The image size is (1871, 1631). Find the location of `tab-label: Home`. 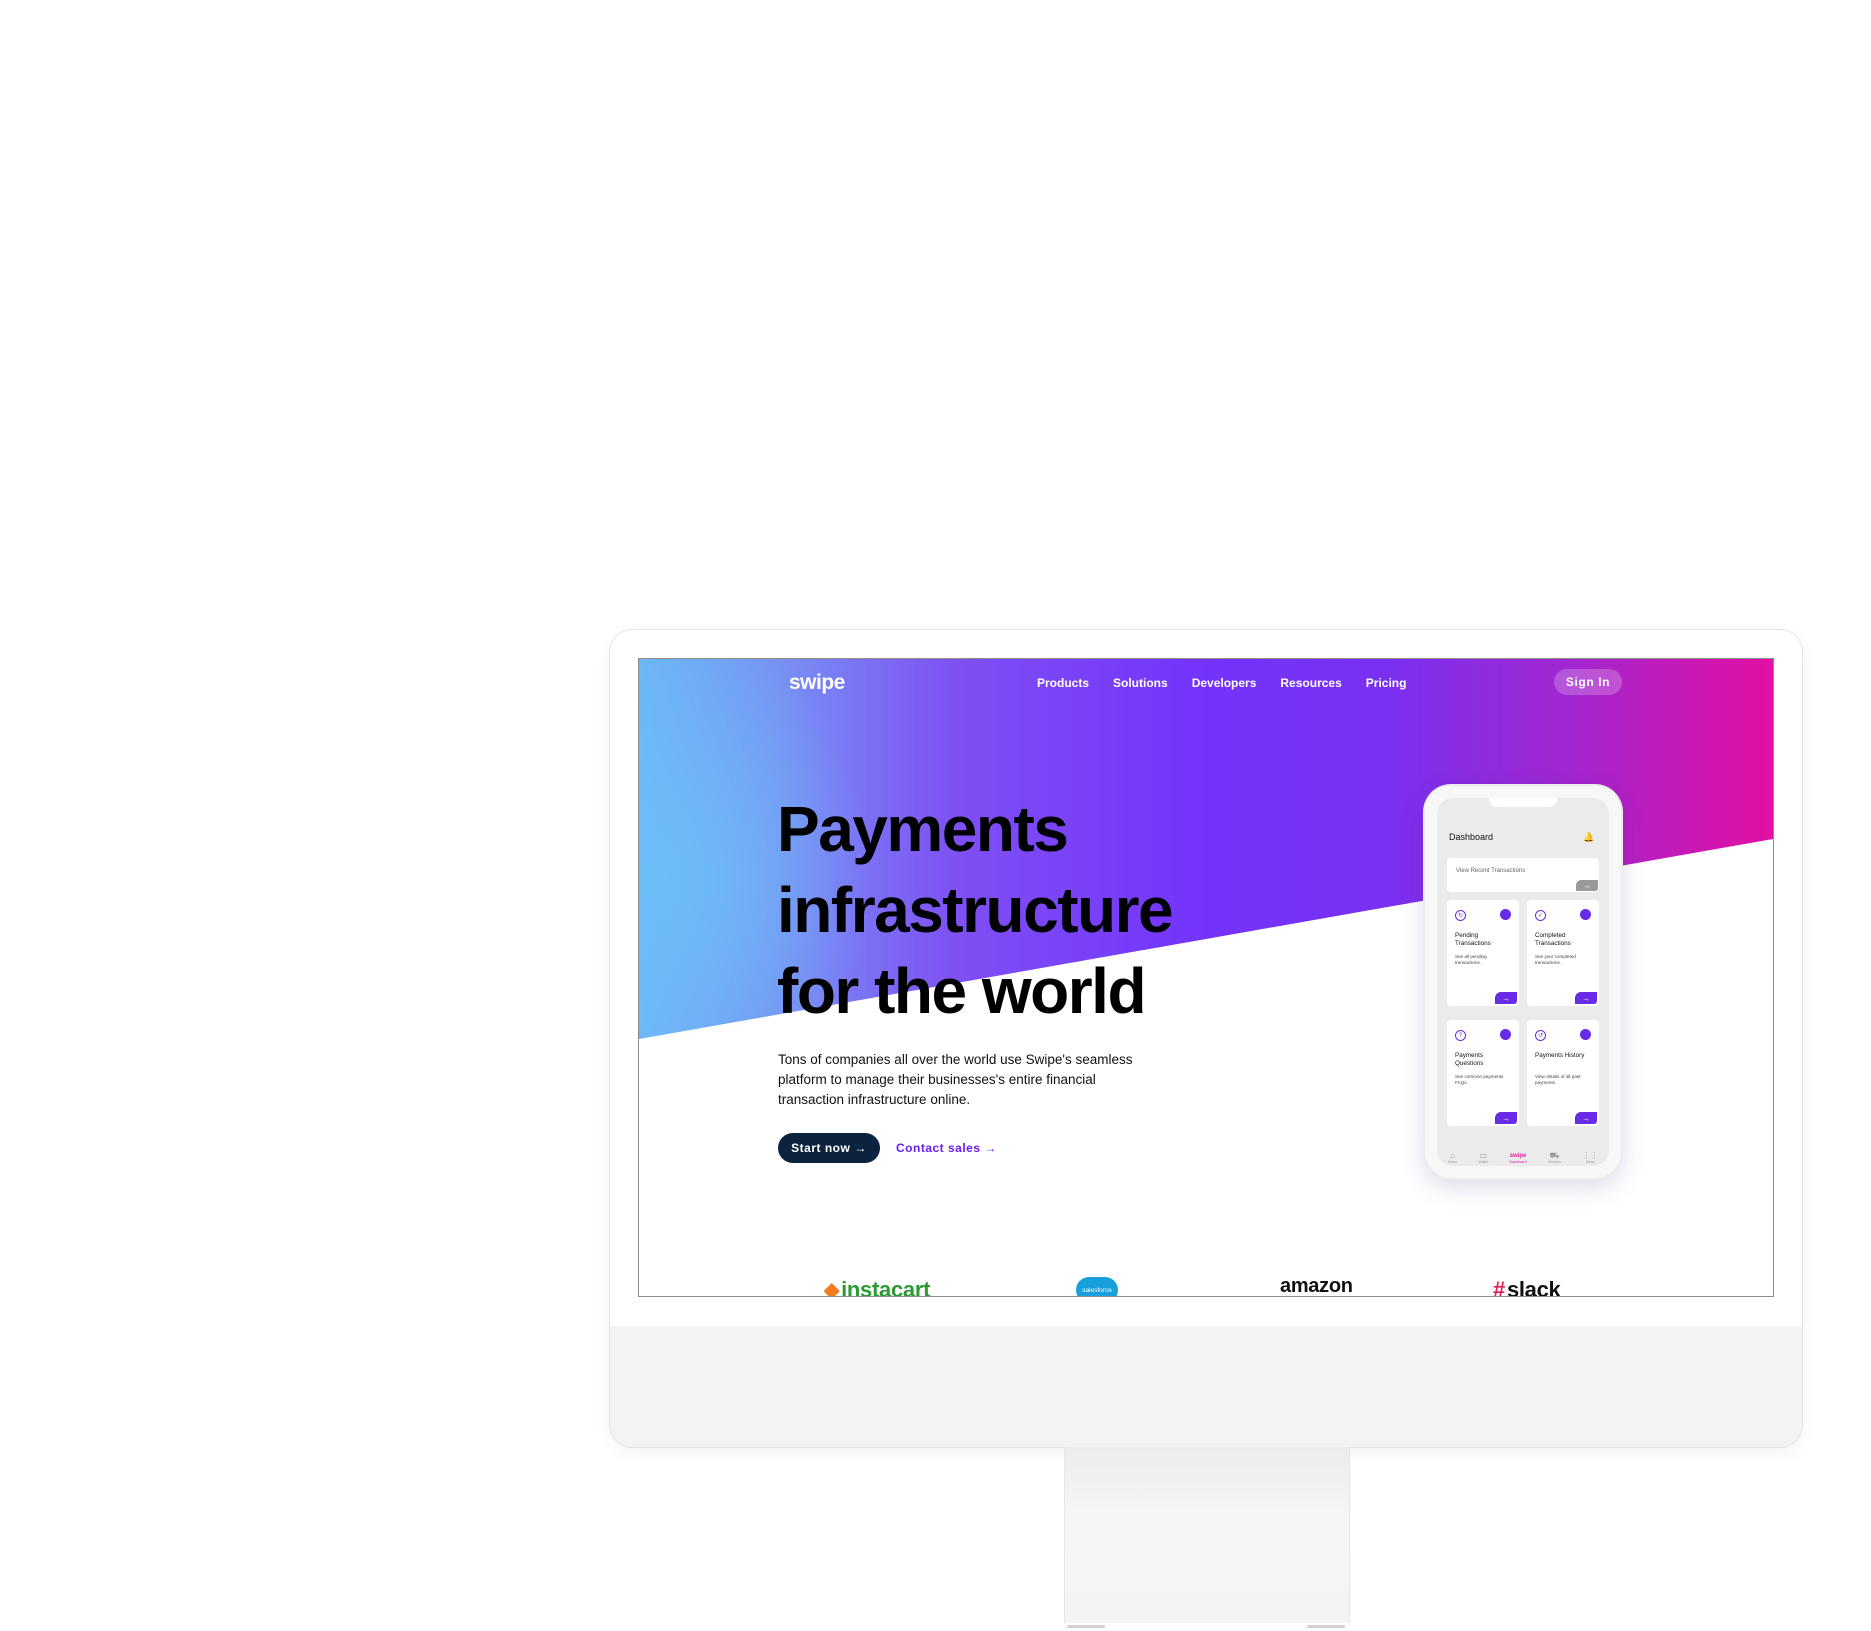

tab-label: Home is located at coordinates (1452, 1162).